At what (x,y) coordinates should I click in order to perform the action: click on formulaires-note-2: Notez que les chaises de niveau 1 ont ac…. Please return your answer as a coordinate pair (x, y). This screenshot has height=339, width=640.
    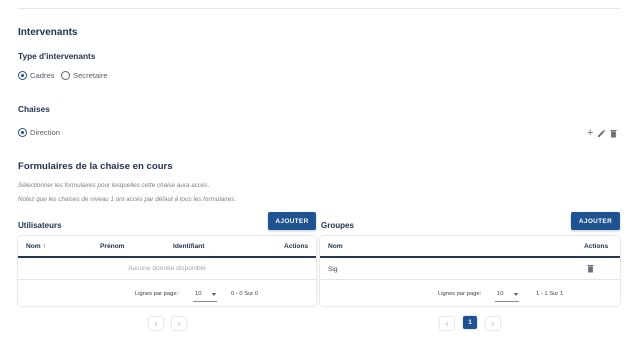
    Looking at the image, I should click on (127, 199).